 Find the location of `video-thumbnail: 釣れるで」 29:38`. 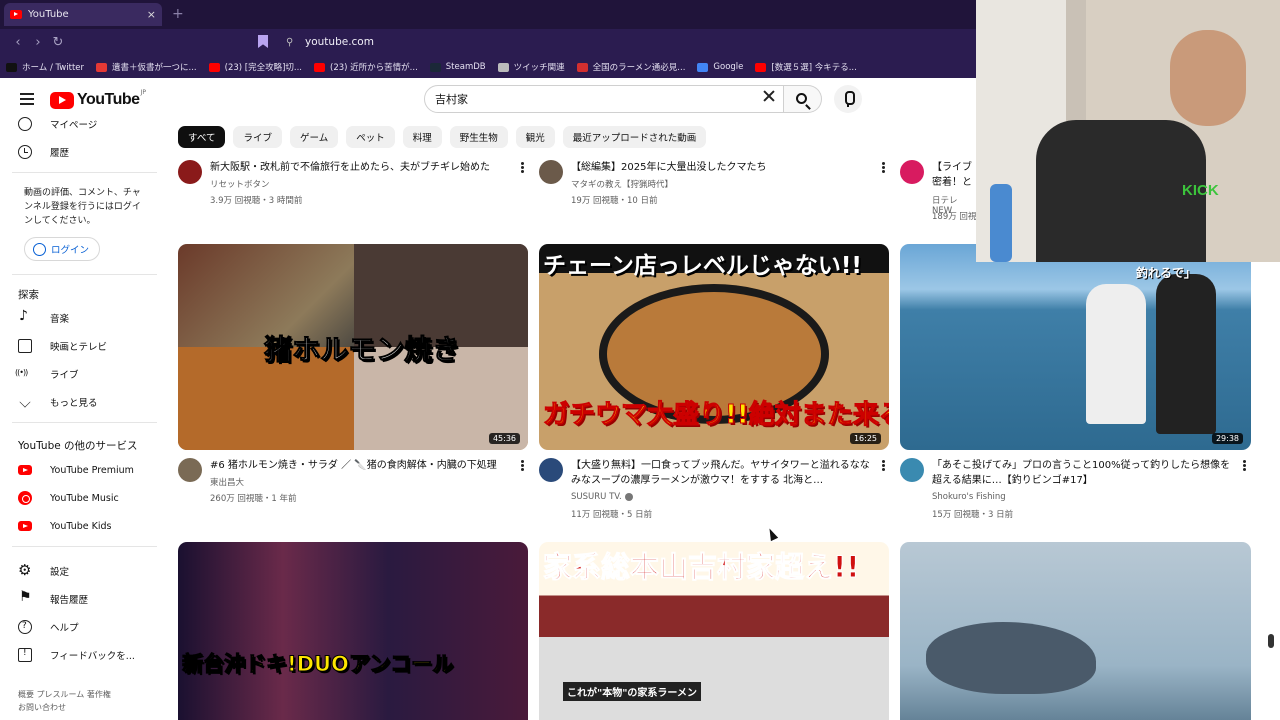

video-thumbnail: 釣れるで」 29:38 is located at coordinates (1075, 347).